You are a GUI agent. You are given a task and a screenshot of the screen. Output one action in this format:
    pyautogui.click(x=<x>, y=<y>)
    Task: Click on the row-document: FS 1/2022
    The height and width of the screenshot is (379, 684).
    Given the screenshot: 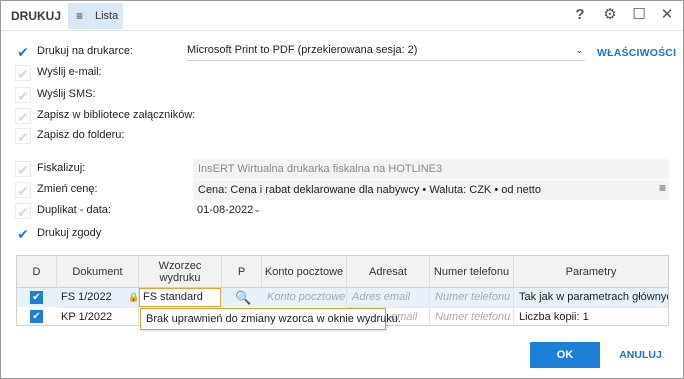 What is the action you would take?
    pyautogui.click(x=98, y=297)
    